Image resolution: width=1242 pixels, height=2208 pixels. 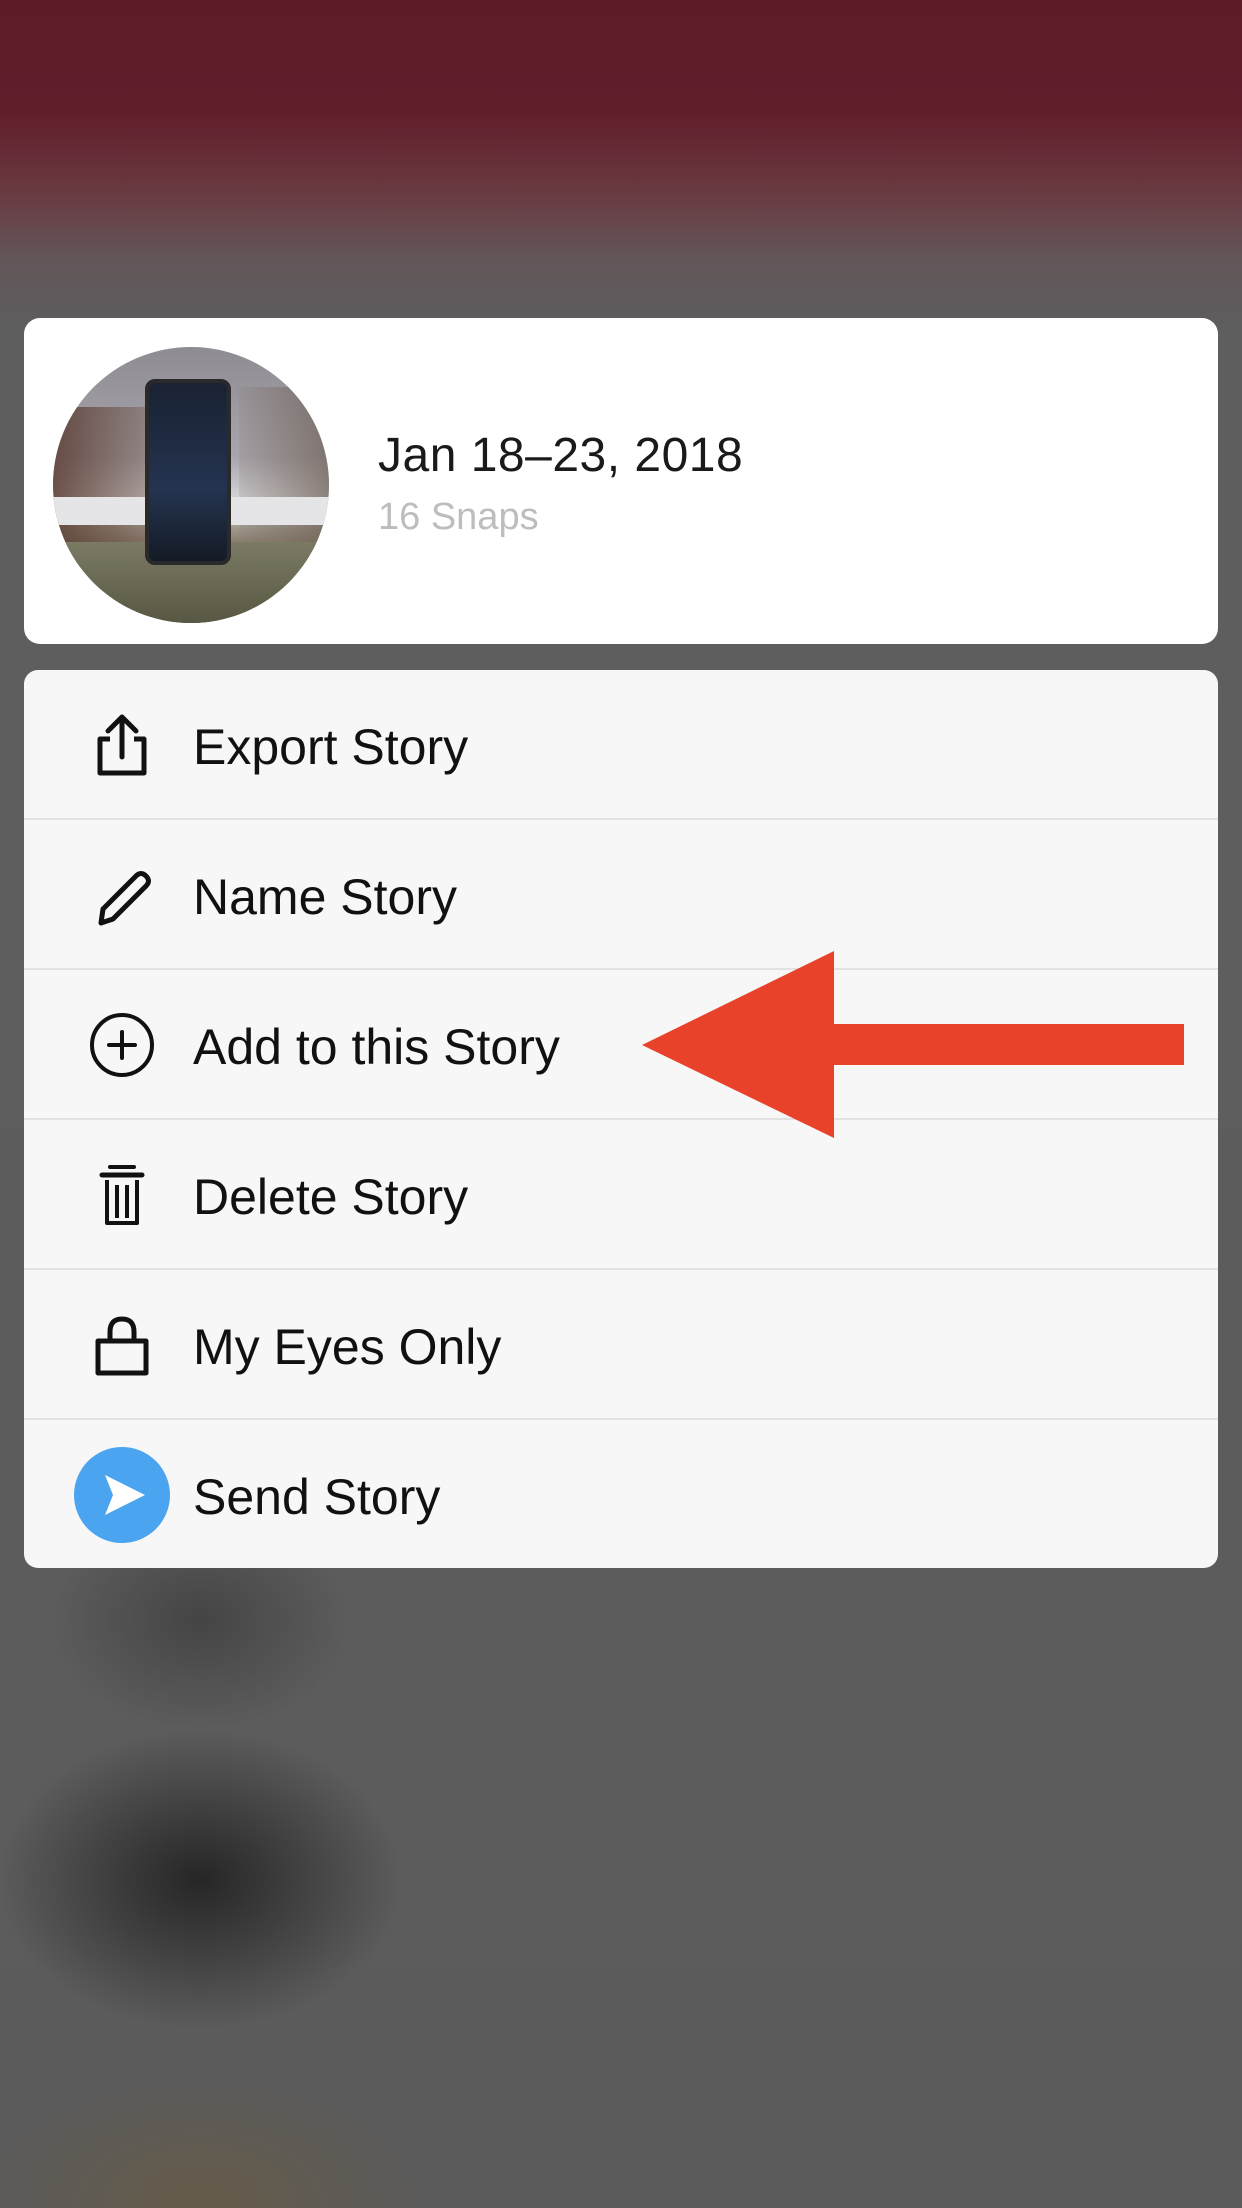 What do you see at coordinates (376, 1047) in the screenshot?
I see `menu-item-label: Add to this Story` at bounding box center [376, 1047].